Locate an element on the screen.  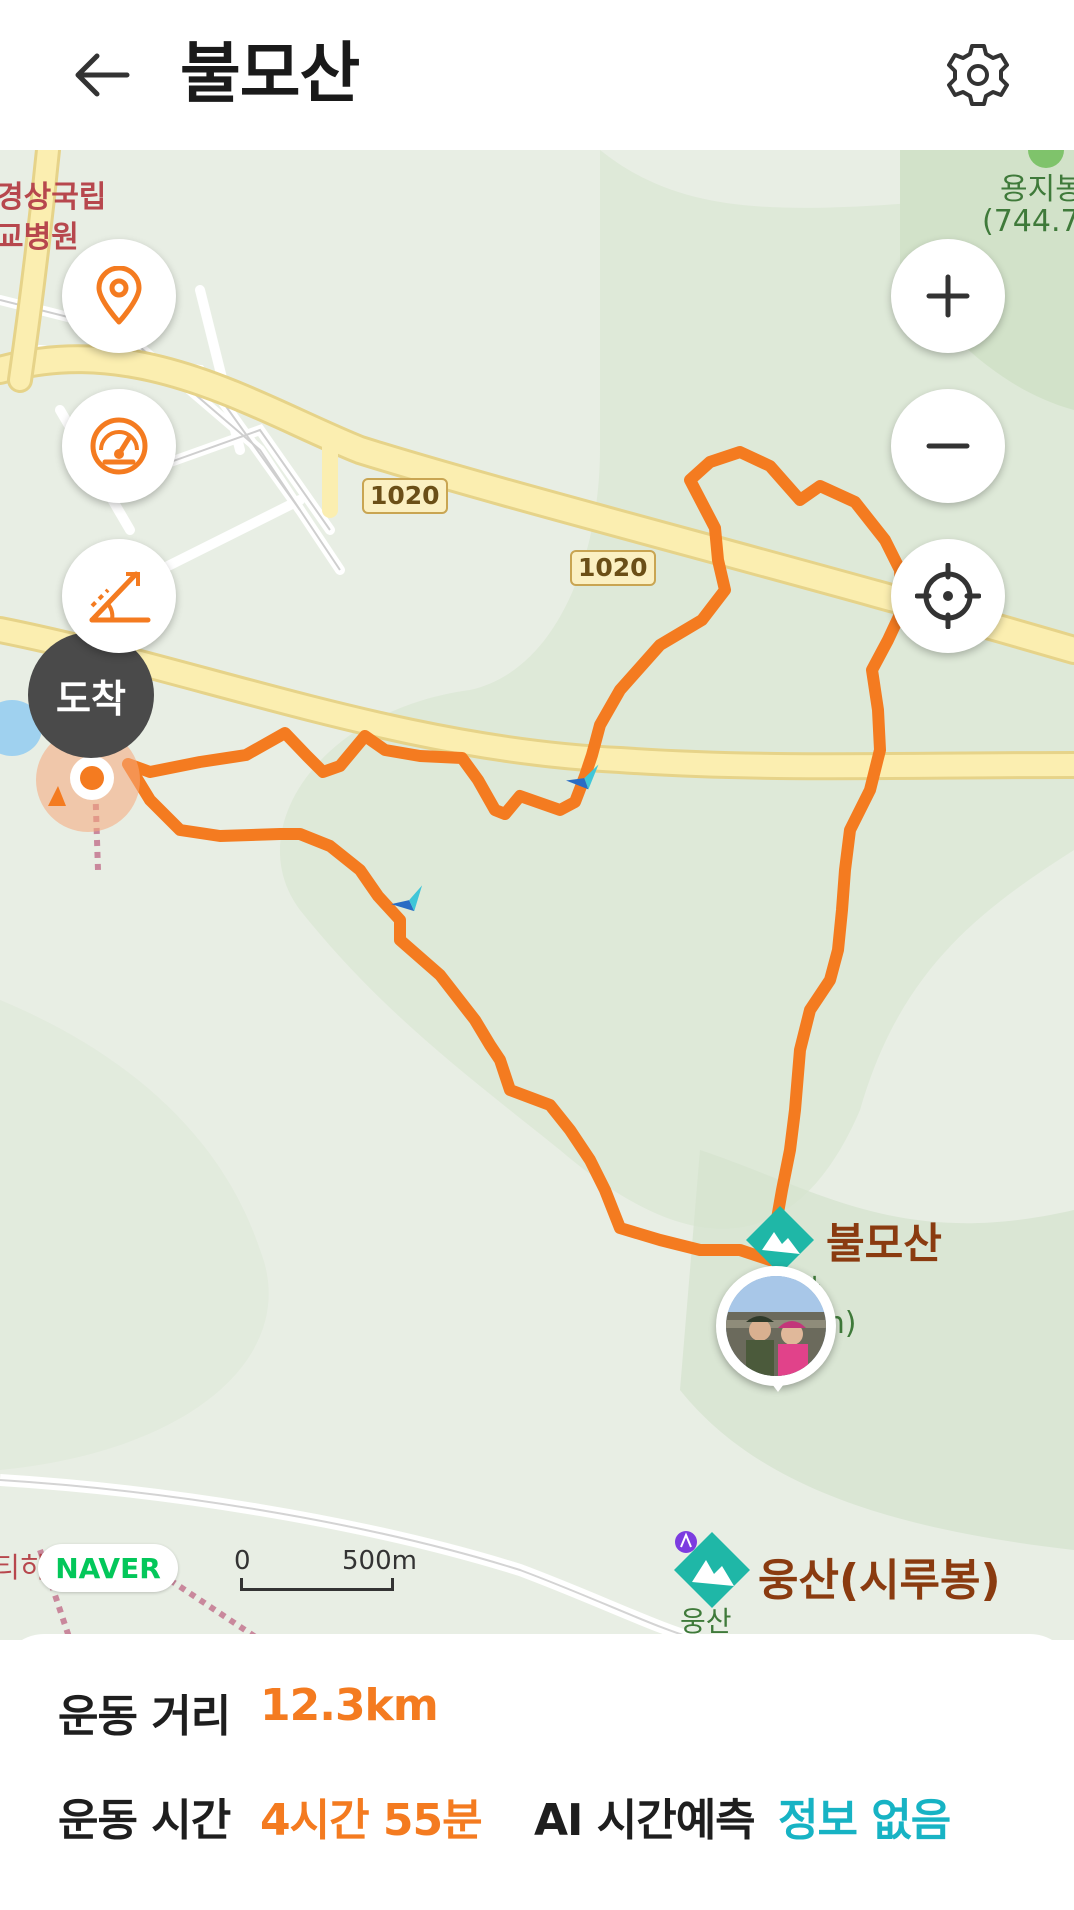
recenter-button is located at coordinates (948, 596).